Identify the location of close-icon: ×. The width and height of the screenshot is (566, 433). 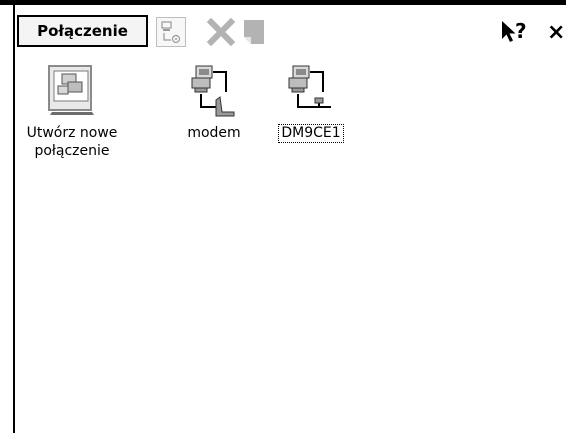
(556, 32).